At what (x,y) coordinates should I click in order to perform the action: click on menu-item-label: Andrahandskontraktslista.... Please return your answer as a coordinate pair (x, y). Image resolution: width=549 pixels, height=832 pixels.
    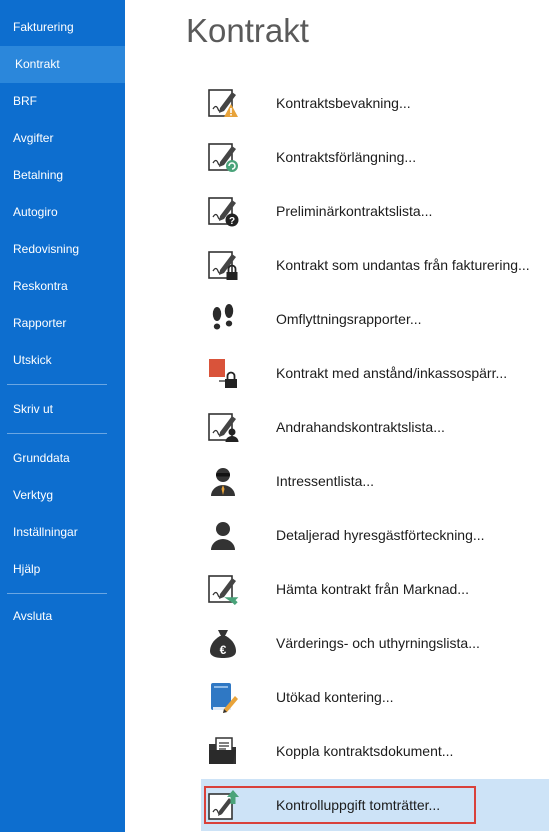
    Looking at the image, I should click on (360, 427).